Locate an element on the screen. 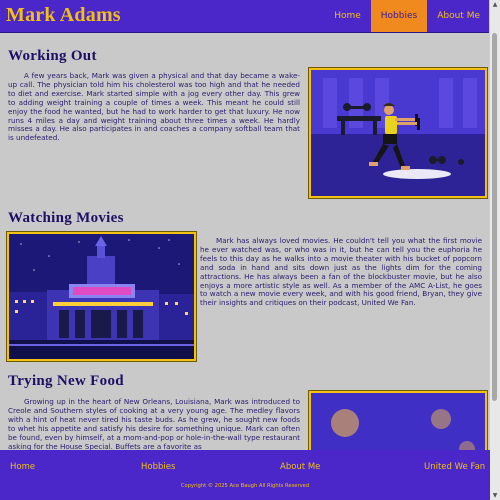  main-nav: Home Hobbies About Me is located at coordinates (407, 16).